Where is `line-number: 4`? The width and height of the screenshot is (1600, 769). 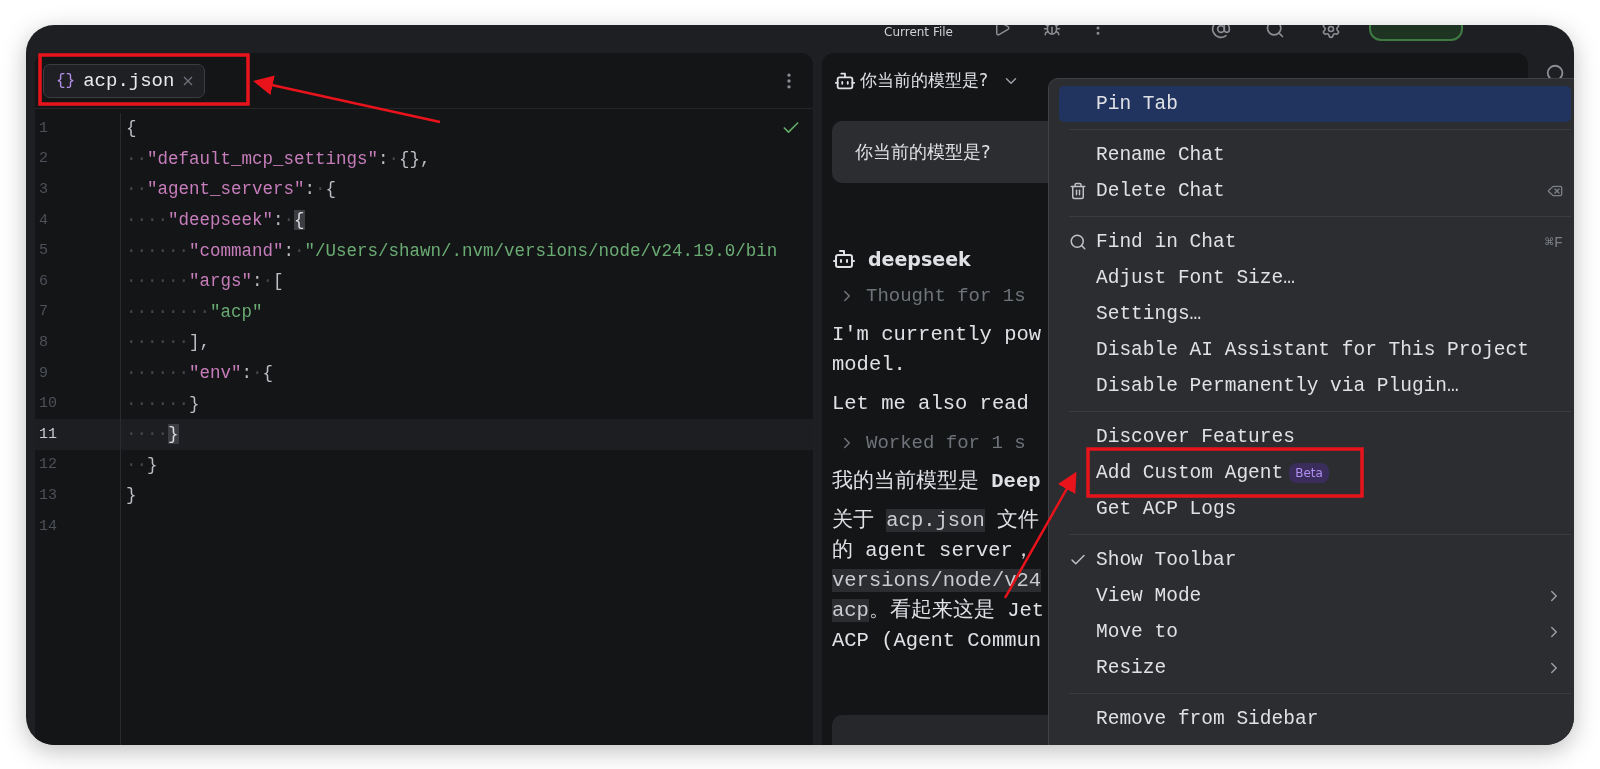 line-number: 4 is located at coordinates (43, 220).